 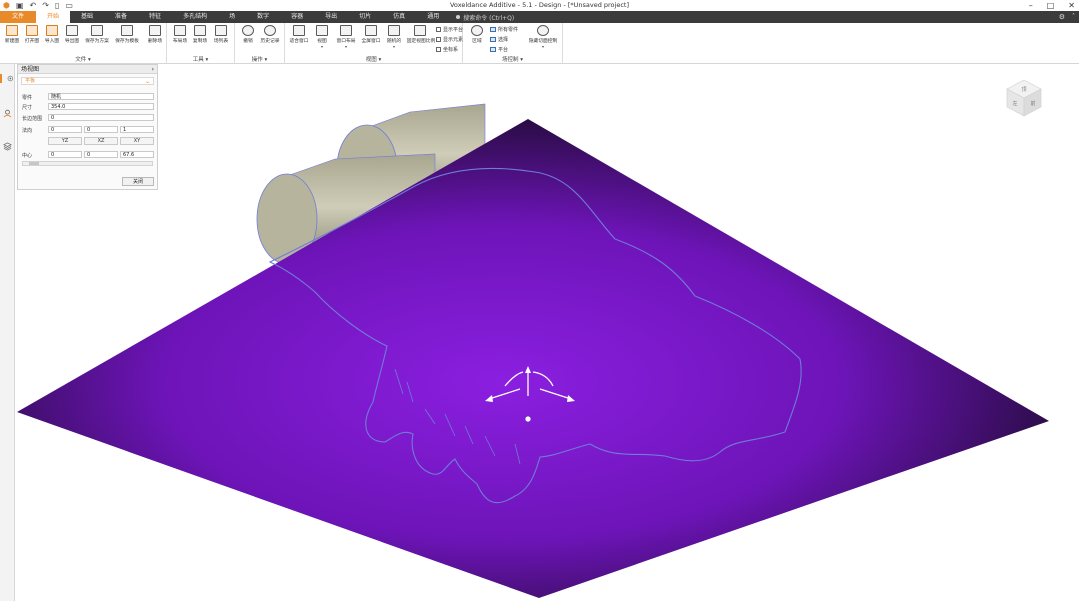 I want to click on group-label-file: 文件 ▾, so click(x=83, y=60).